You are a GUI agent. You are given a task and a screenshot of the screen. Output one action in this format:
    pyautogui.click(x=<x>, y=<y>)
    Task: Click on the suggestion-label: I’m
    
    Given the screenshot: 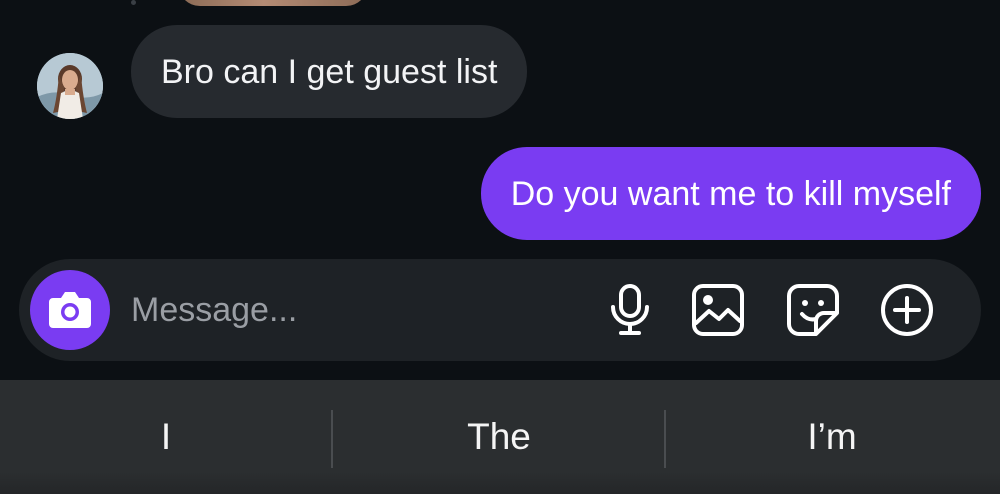 What is the action you would take?
    pyautogui.click(x=832, y=436)
    